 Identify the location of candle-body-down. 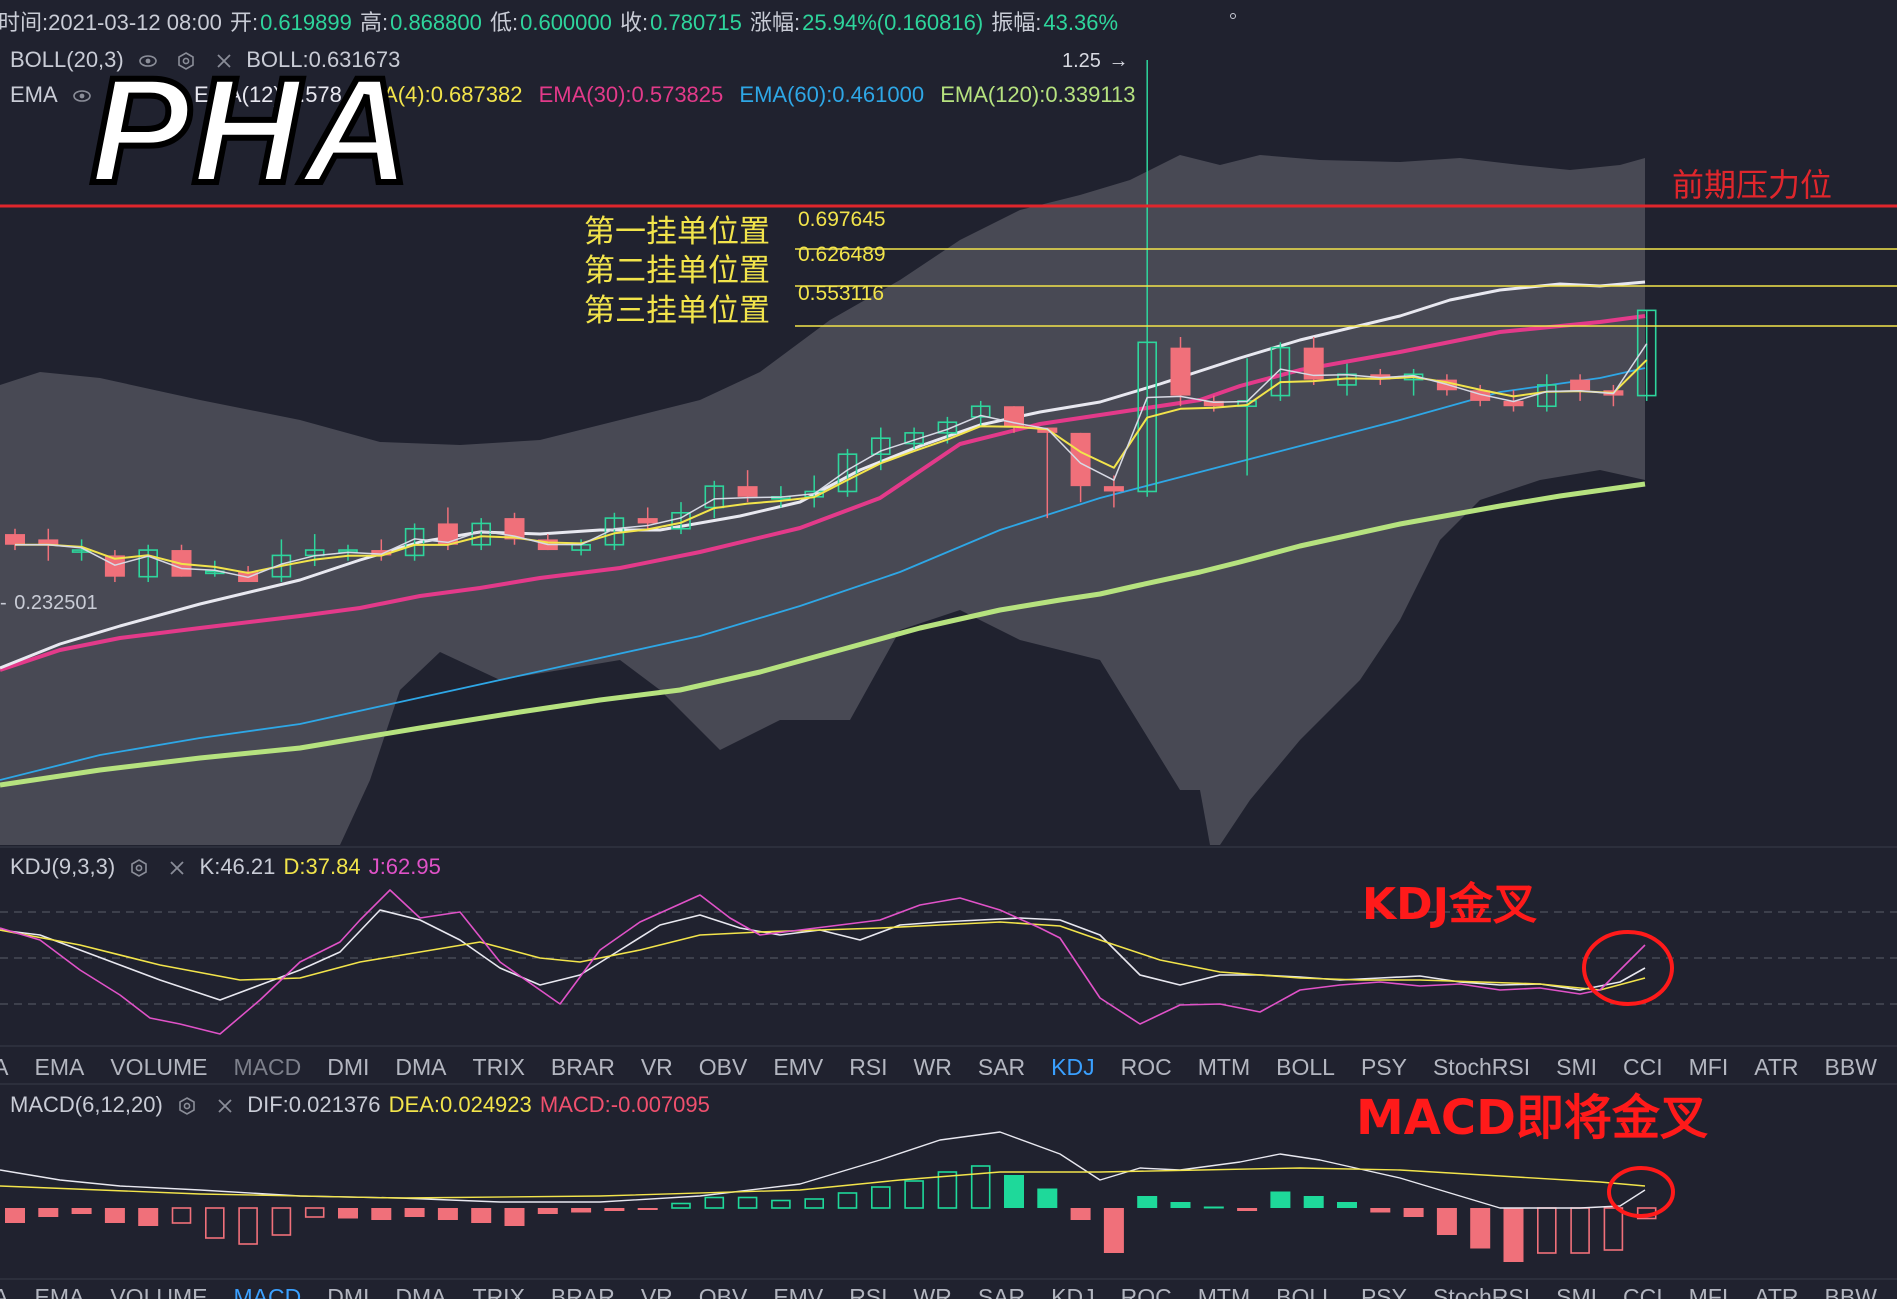
(15, 539).